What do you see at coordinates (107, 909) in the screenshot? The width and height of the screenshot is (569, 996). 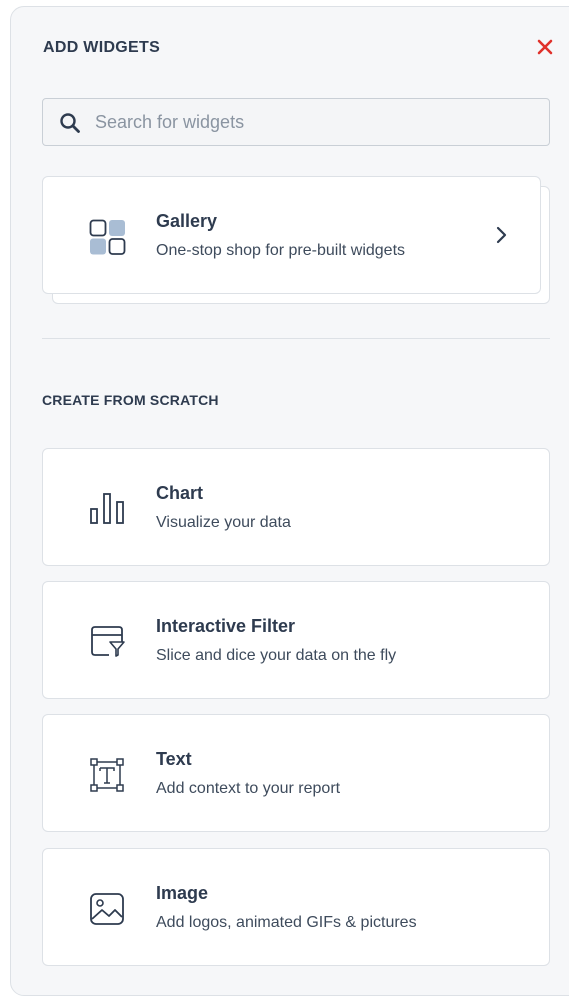 I see `image-icon` at bounding box center [107, 909].